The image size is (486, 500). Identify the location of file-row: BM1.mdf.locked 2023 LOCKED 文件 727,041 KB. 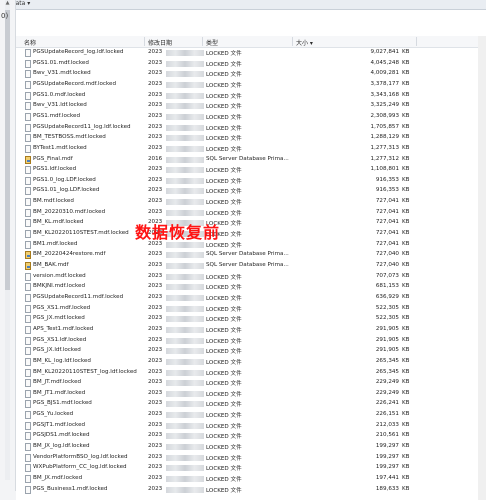
(251, 245).